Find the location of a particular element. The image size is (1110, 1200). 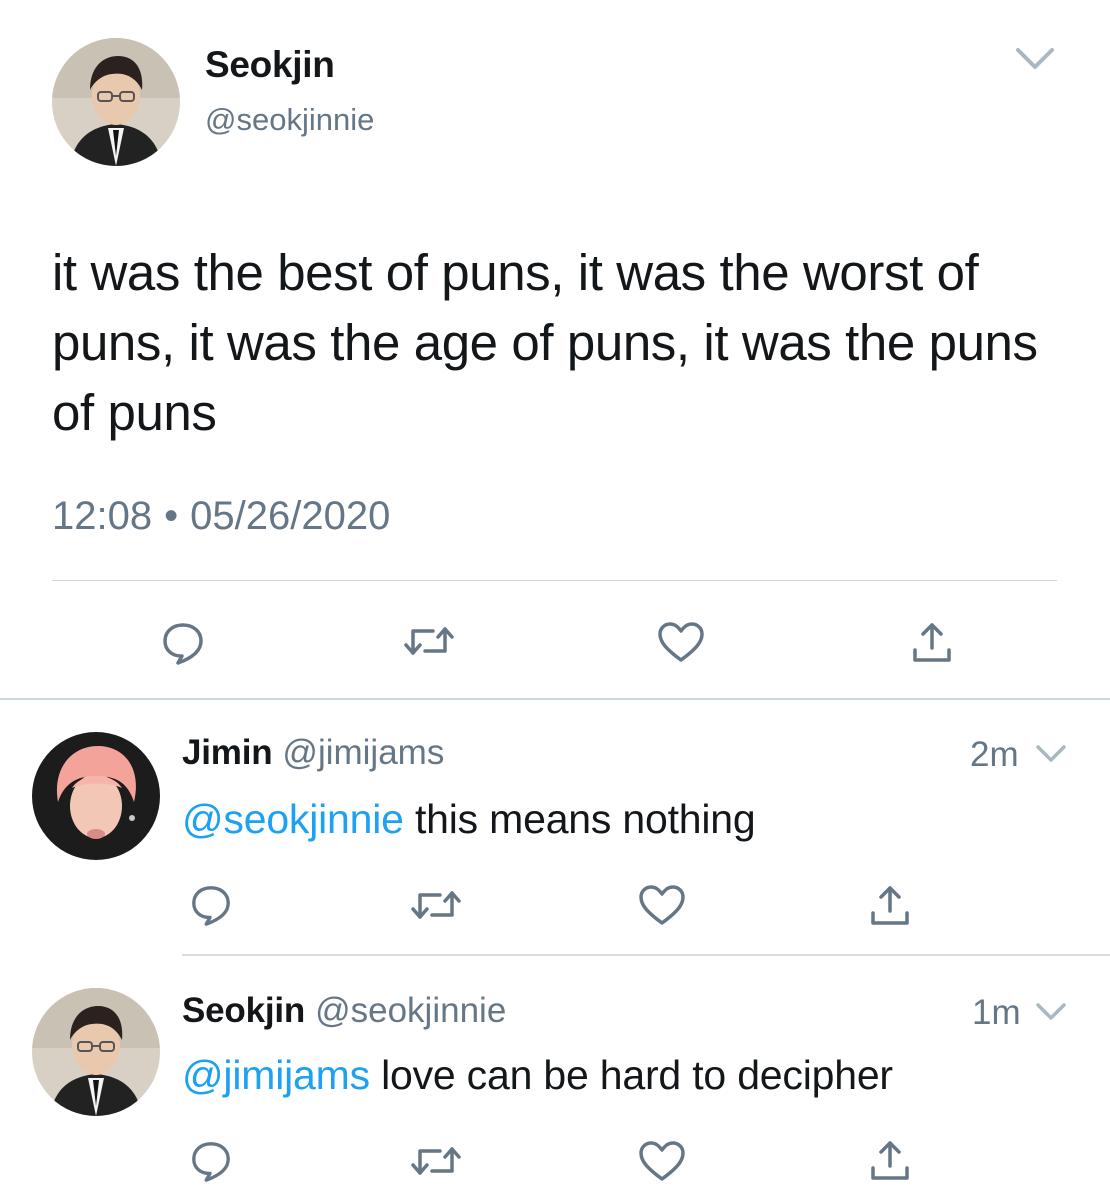

tweet-time: 12:08 is located at coordinates (102, 516).